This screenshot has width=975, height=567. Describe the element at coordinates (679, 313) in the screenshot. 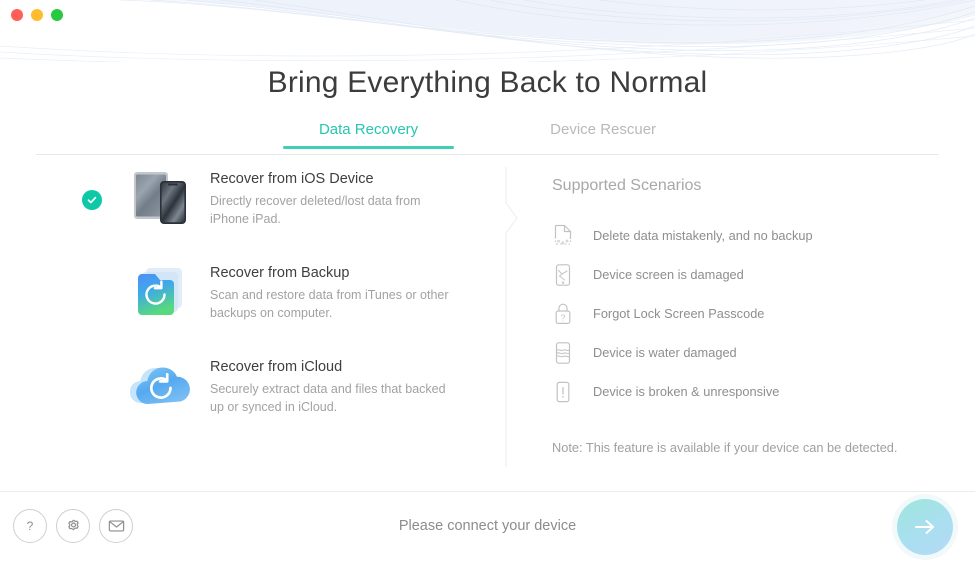

I see `scenario-label: Forgot Lock Screen Passcode` at that location.